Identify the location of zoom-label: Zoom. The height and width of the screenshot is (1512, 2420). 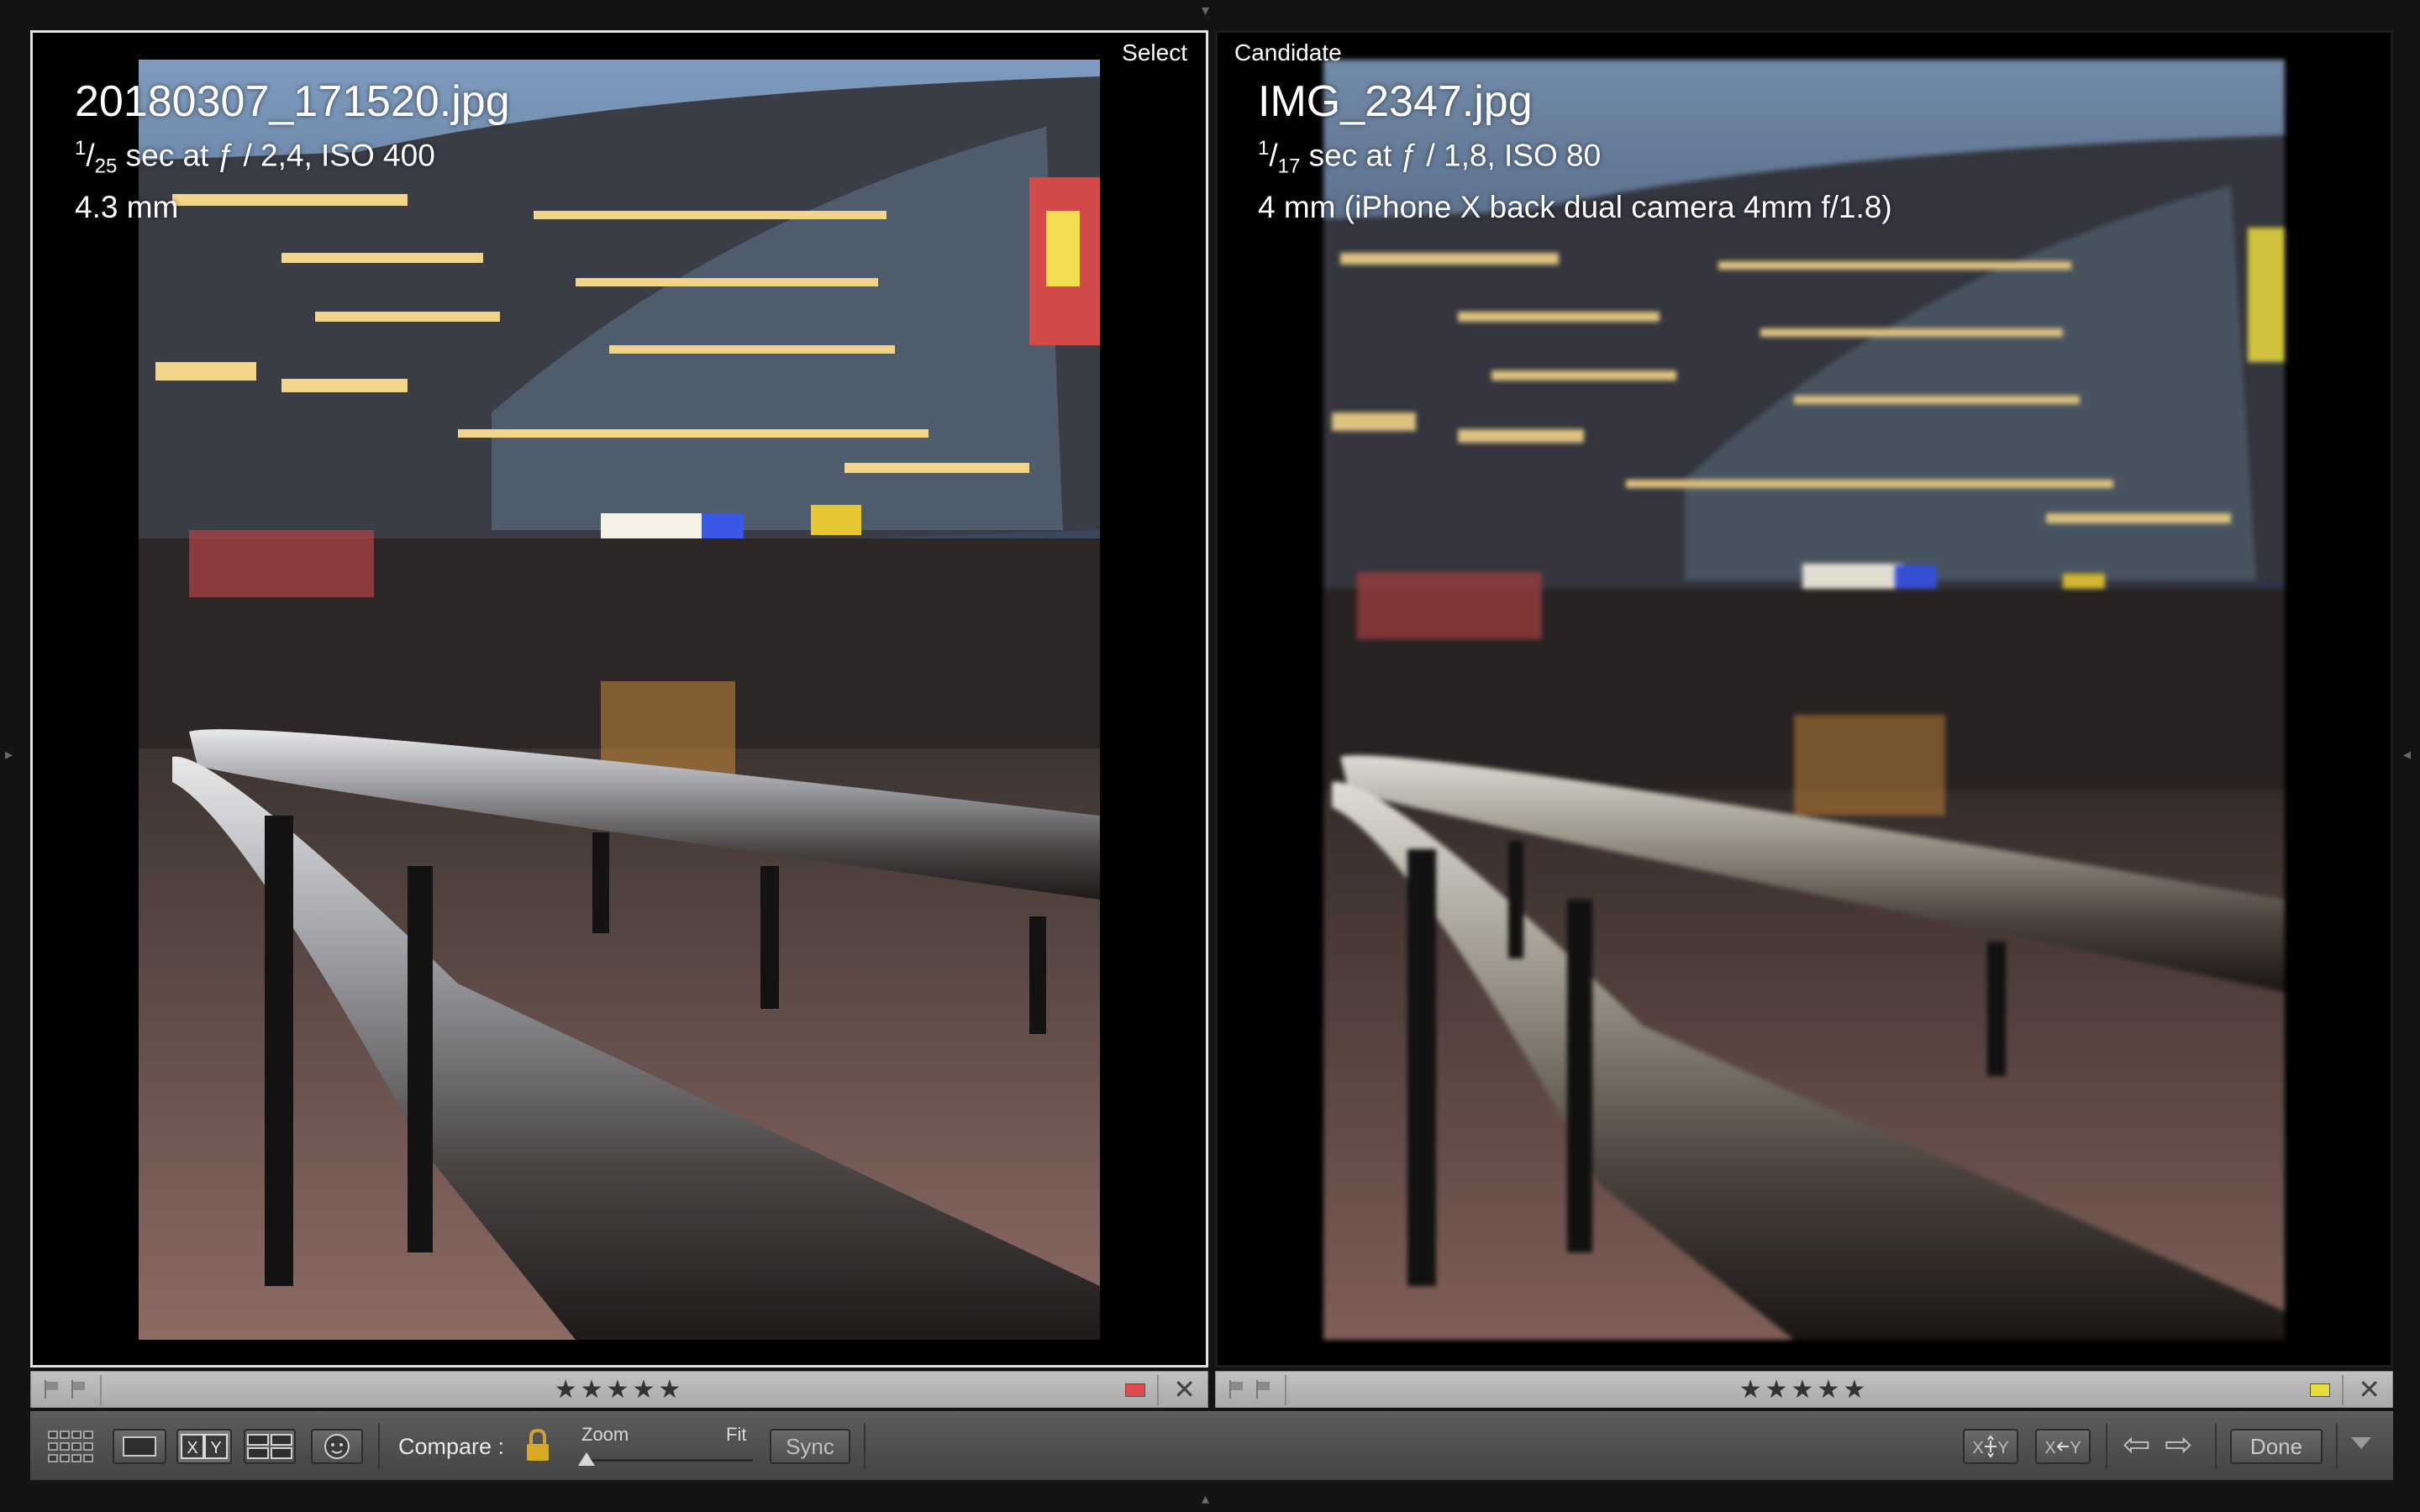
(605, 1434).